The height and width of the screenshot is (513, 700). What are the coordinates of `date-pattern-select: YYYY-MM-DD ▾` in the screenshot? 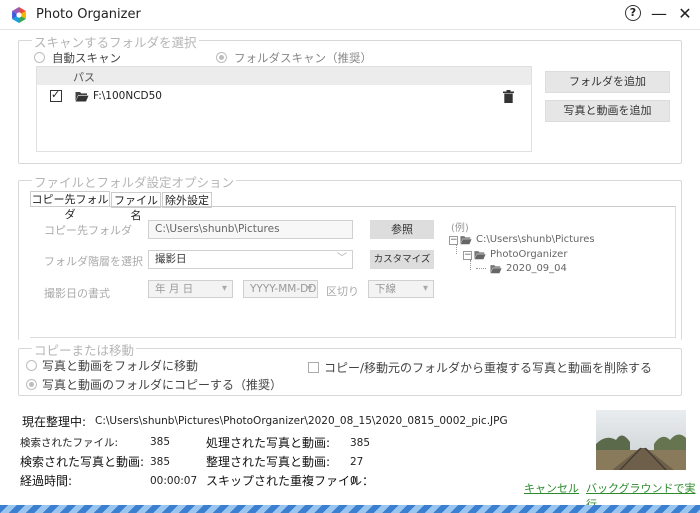 It's located at (280, 289).